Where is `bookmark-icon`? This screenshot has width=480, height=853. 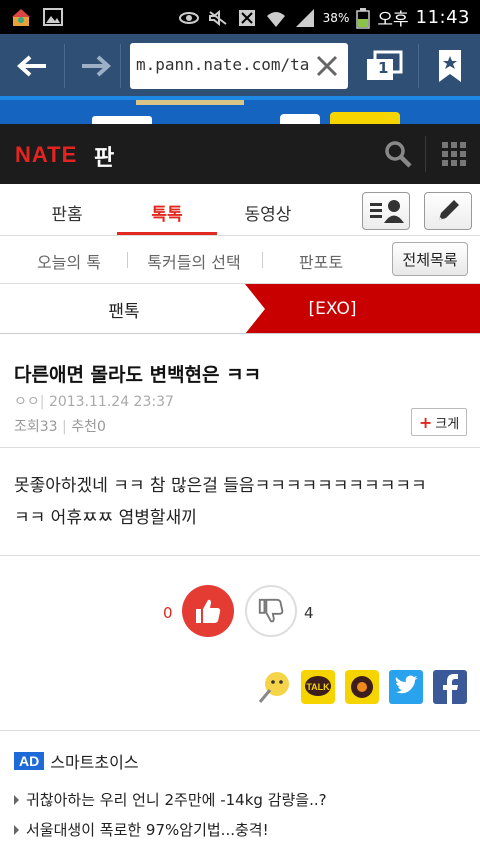
bookmark-icon is located at coordinates (450, 66).